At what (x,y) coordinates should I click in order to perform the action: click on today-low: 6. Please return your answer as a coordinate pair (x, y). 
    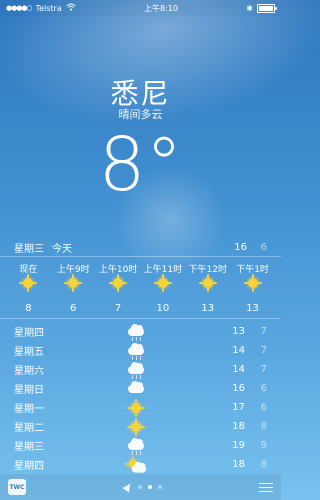
    Looking at the image, I should click on (263, 247).